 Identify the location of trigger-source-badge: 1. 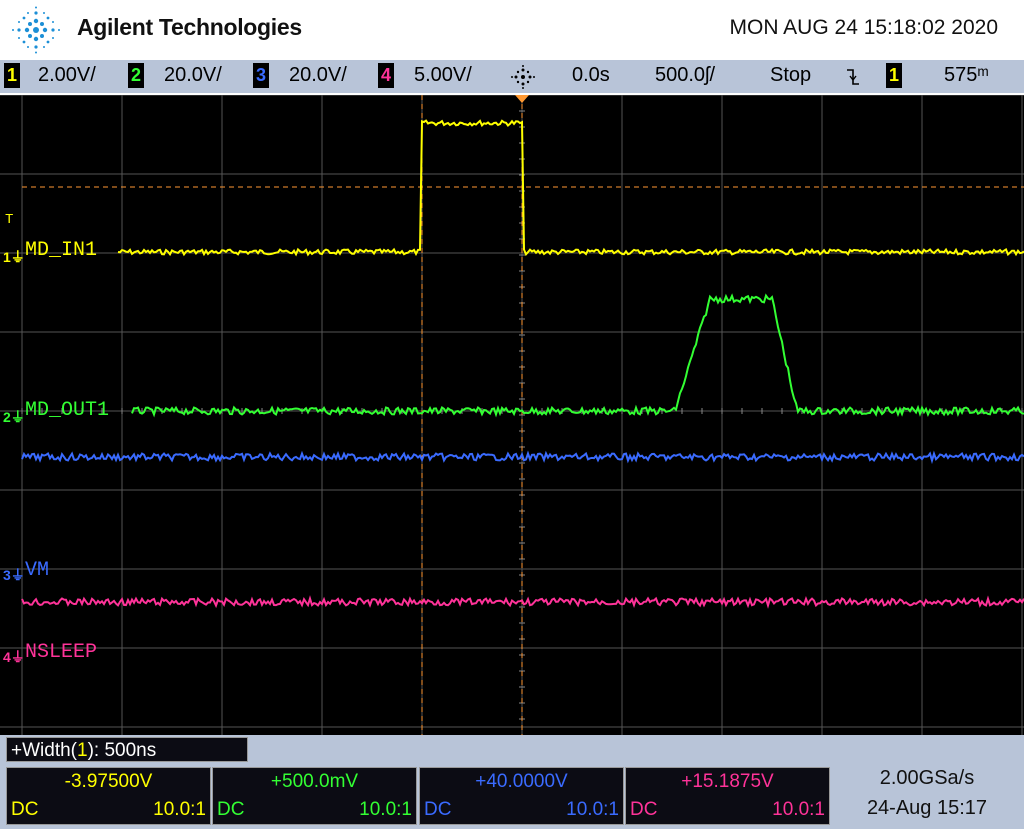
(894, 75).